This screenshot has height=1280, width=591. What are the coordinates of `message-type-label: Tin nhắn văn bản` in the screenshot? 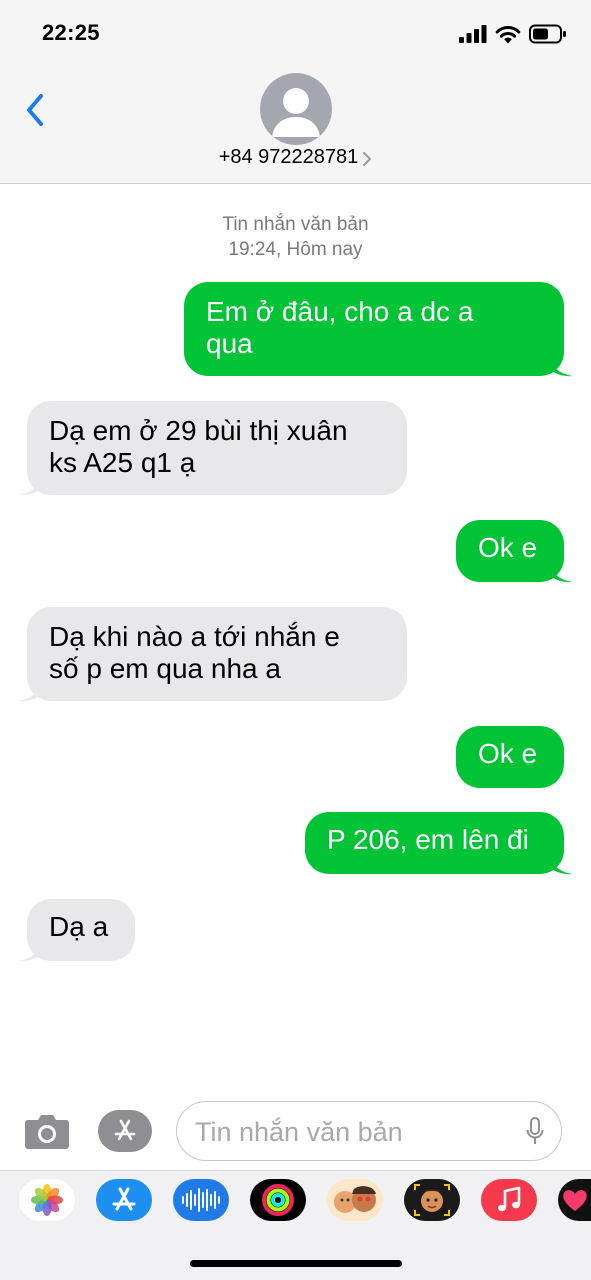 It's located at (295, 224).